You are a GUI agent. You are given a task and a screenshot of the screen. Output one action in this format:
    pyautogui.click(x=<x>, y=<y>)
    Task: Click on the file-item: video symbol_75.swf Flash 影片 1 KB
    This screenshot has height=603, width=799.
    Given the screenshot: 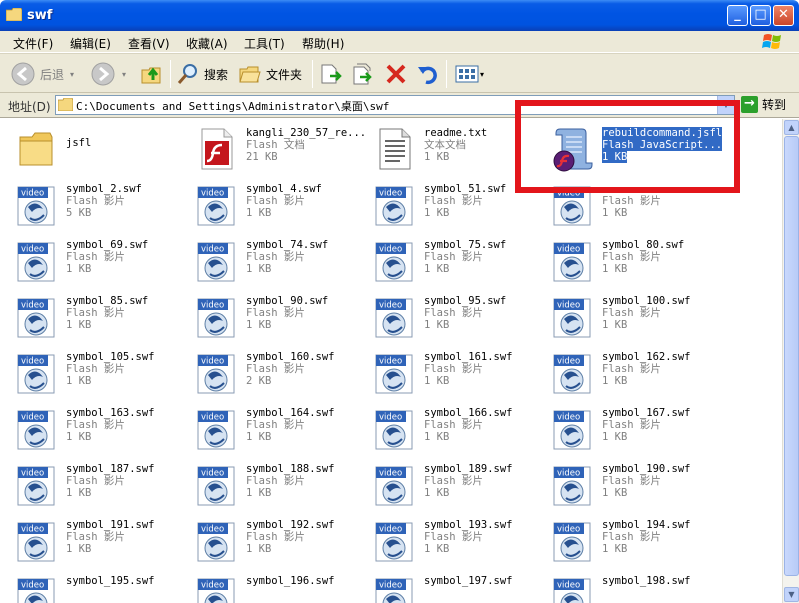 What is the action you would take?
    pyautogui.click(x=451, y=261)
    